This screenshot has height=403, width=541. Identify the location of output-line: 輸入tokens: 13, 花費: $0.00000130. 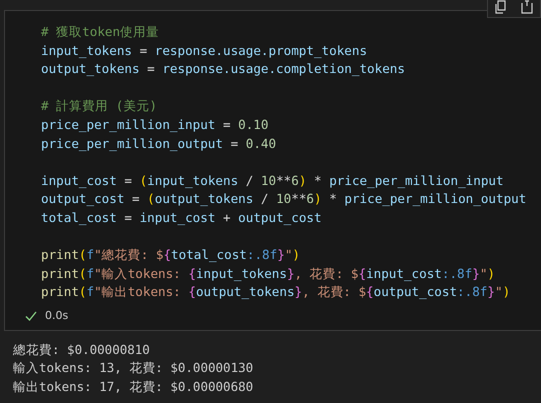
(133, 368).